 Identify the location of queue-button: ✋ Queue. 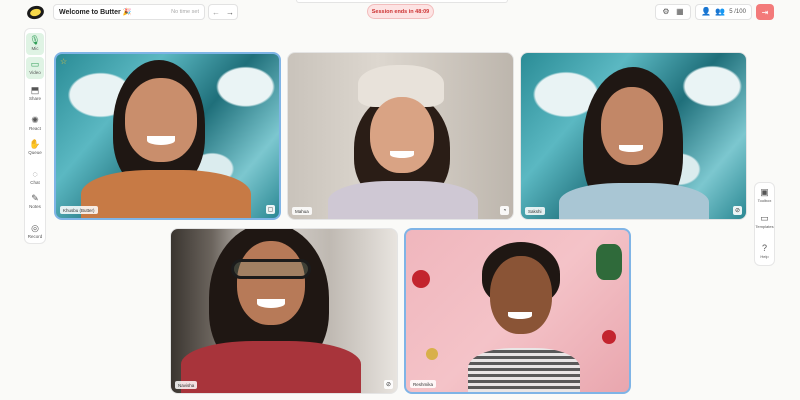
(35, 148).